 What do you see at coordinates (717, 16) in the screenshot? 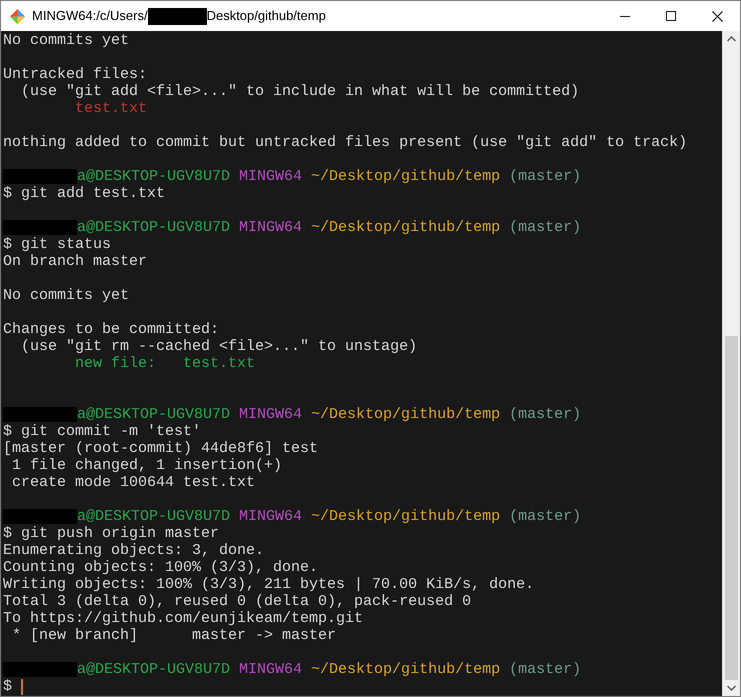
I see `close-icon` at bounding box center [717, 16].